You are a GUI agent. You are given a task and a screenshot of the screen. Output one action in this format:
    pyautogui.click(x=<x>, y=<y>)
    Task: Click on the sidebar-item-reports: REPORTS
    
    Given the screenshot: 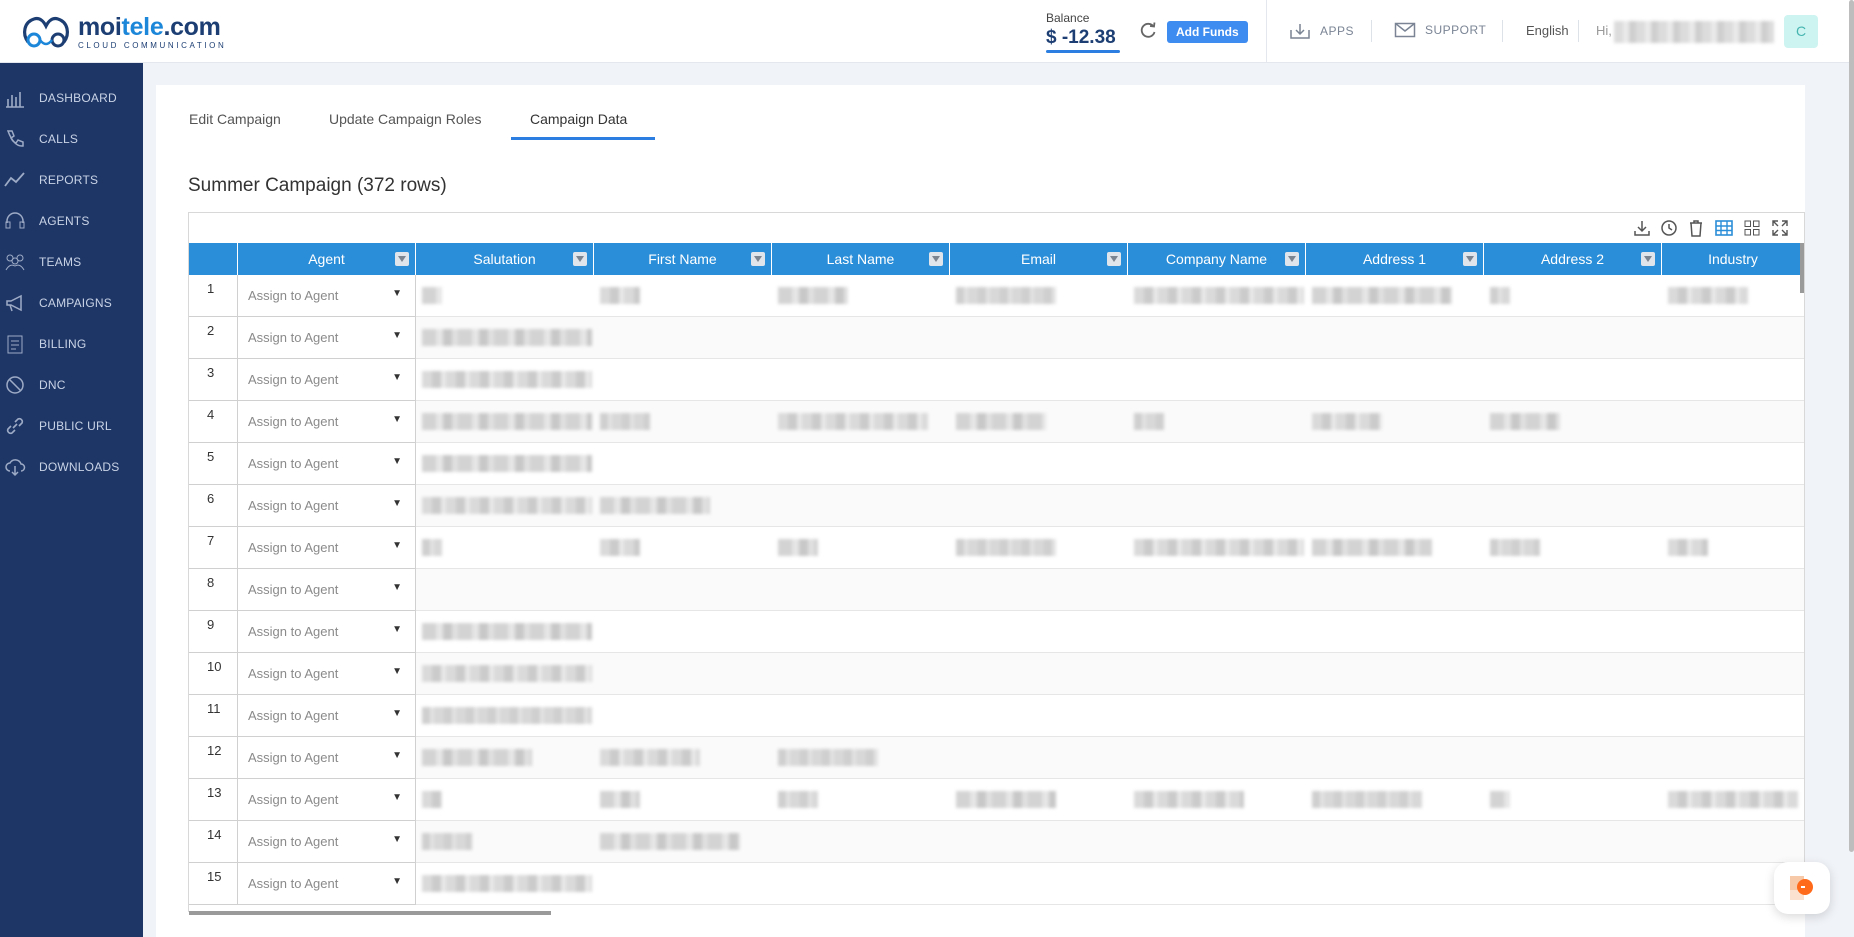 What is the action you would take?
    pyautogui.click(x=71, y=180)
    